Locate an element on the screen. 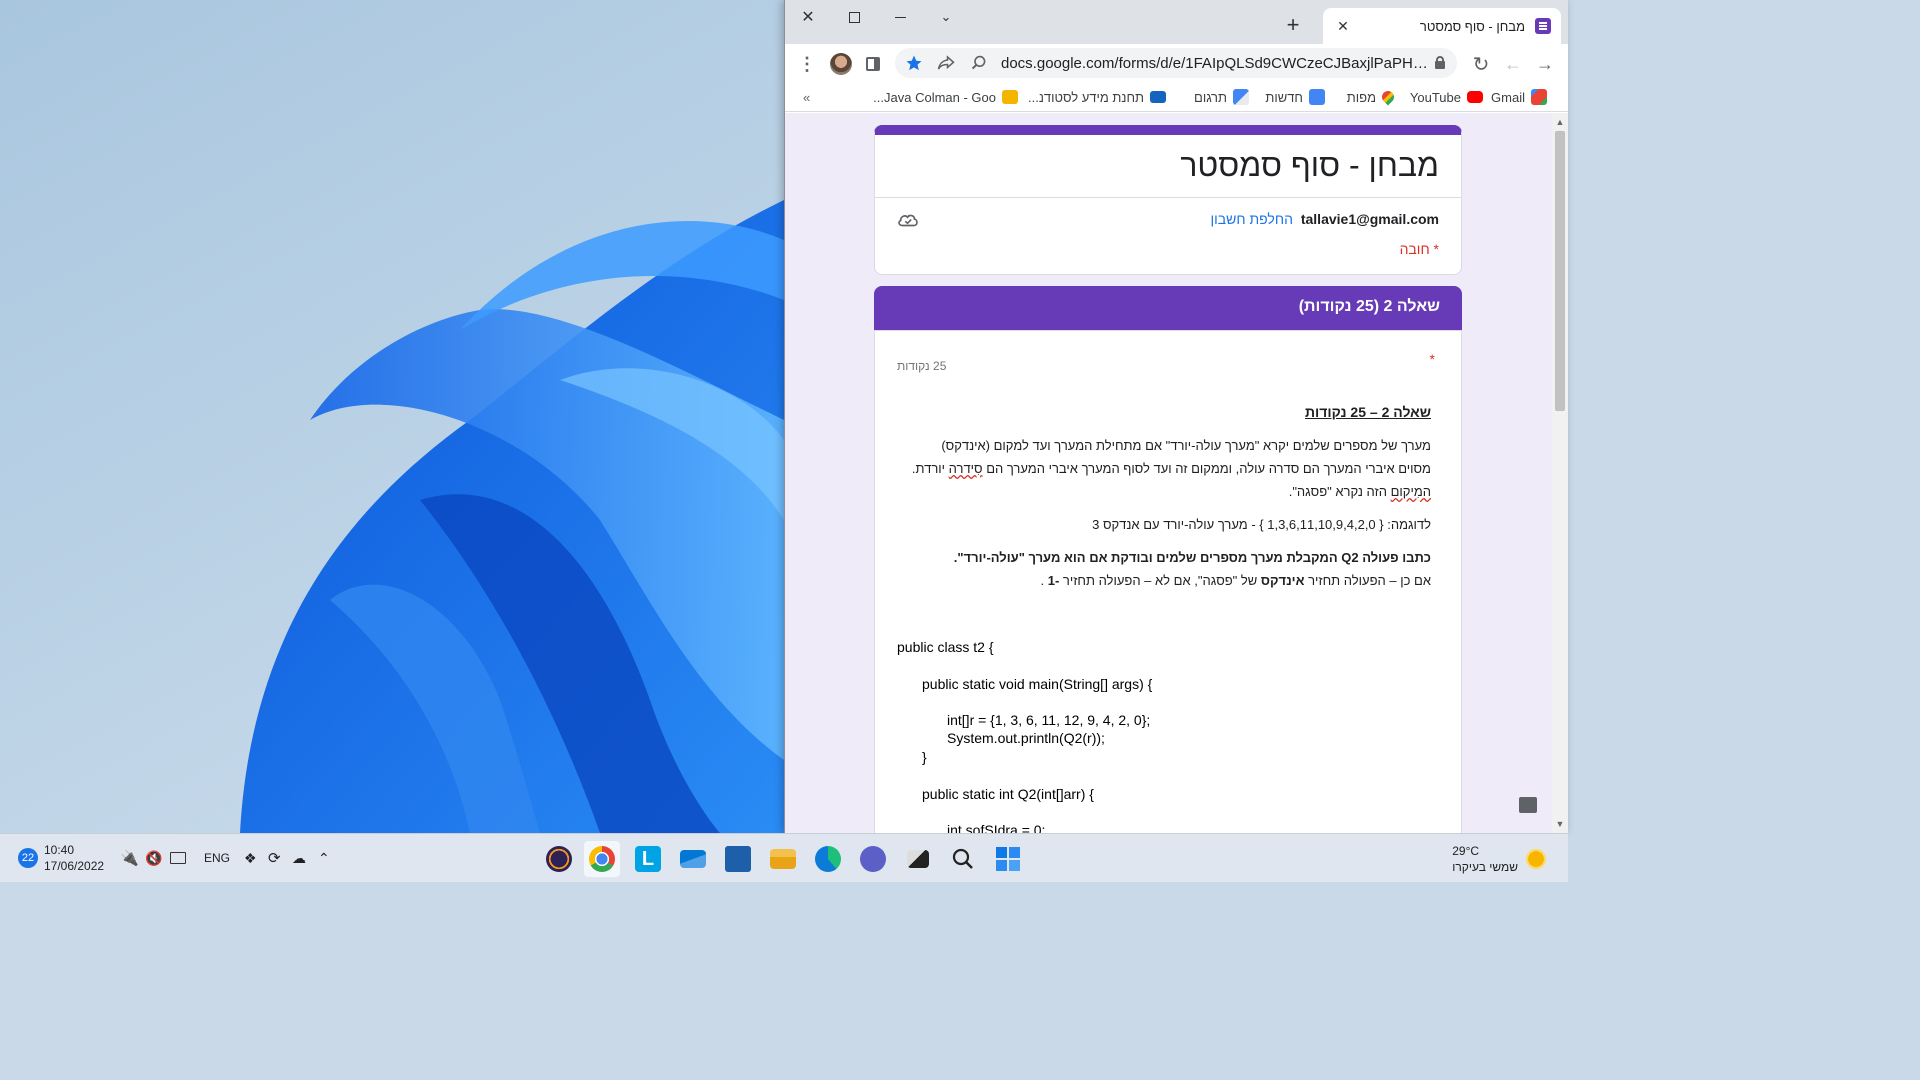  clock: 10:40 17/06/2022 is located at coordinates (74, 858).